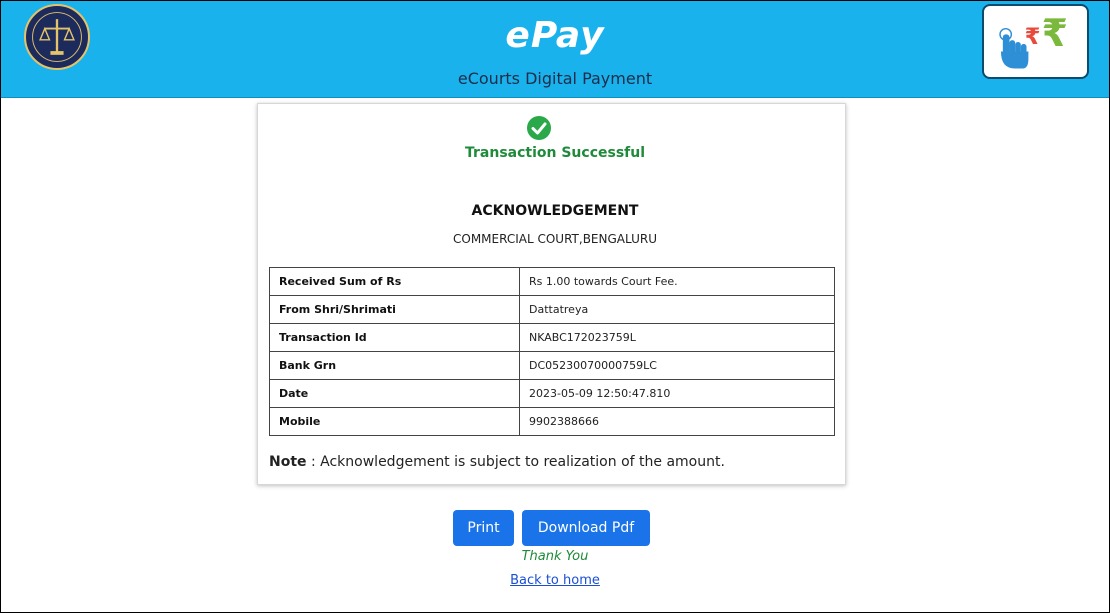 This screenshot has width=1110, height=613. What do you see at coordinates (677, 393) in the screenshot?
I see `row-value: 2023-05-09 12:50:47.810` at bounding box center [677, 393].